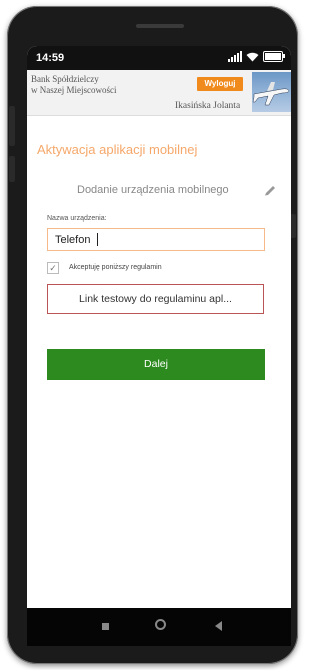 This screenshot has height=670, width=320. Describe the element at coordinates (160, 624) in the screenshot. I see `home-icon` at that location.